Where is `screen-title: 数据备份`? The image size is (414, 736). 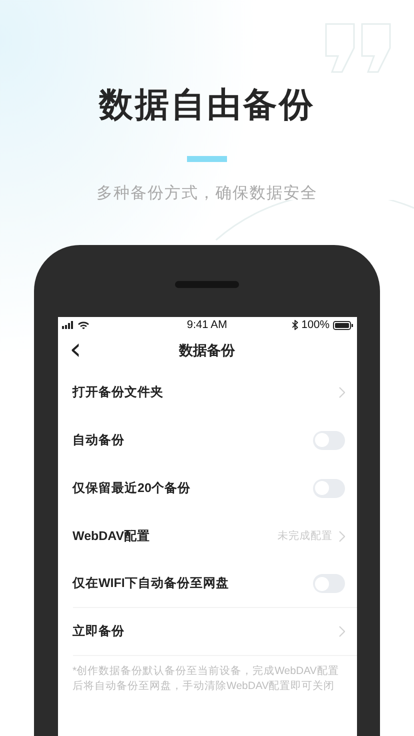 screen-title: 数据备份 is located at coordinates (207, 351).